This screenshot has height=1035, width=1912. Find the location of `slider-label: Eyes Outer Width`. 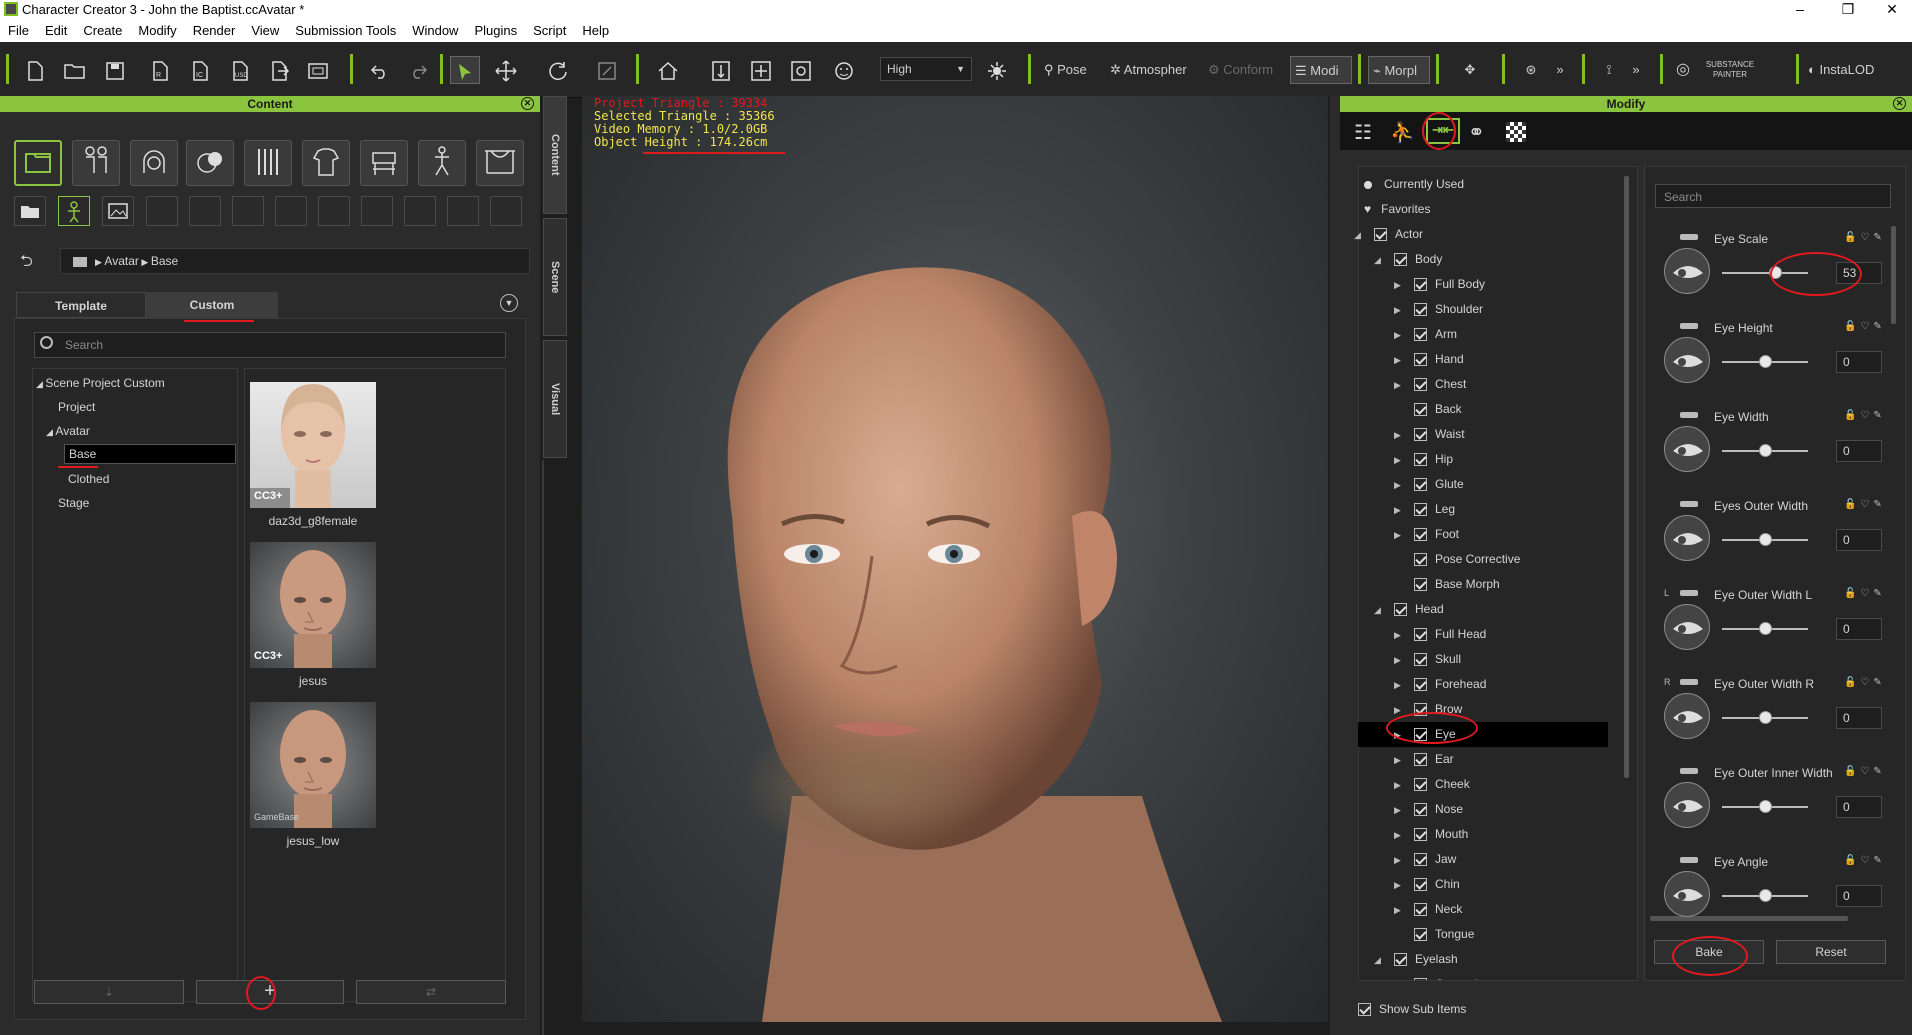

slider-label: Eyes Outer Width is located at coordinates (1761, 506).